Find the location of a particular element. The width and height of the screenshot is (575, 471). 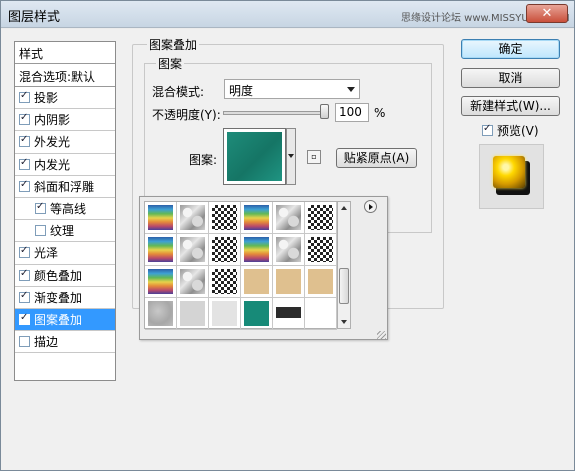

pattern-swatch is located at coordinates (254, 156).